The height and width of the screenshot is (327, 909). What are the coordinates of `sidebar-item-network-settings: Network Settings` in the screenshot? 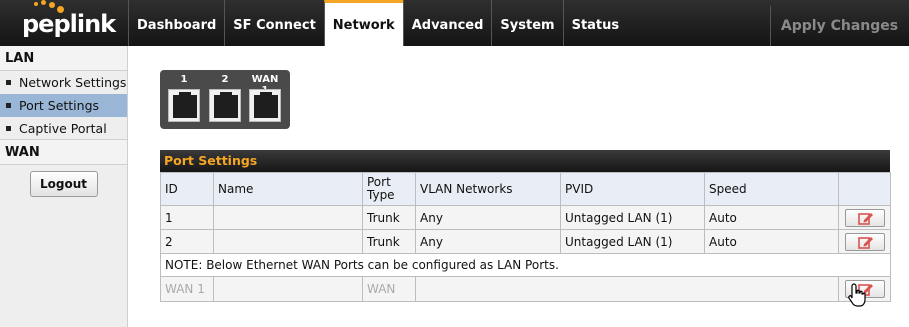 It's located at (63, 82).